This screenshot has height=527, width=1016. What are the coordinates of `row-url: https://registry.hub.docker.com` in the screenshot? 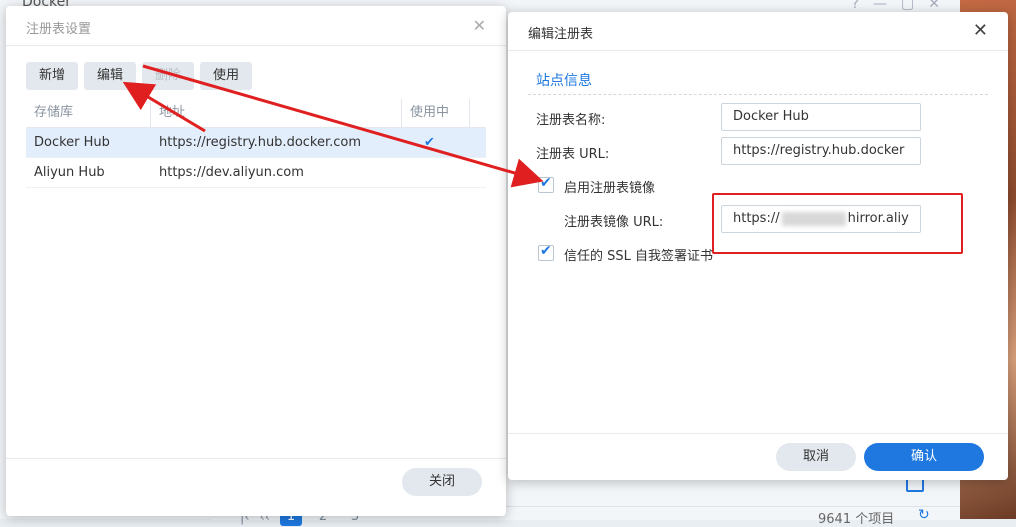 It's located at (260, 142).